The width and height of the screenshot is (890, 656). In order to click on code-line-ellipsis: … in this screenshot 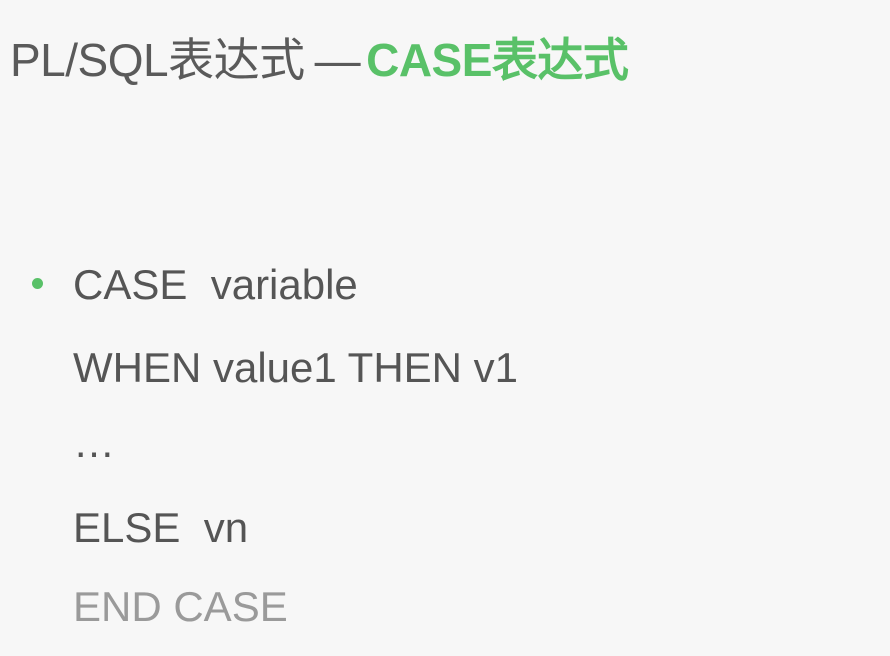, I will do `click(94, 442)`.